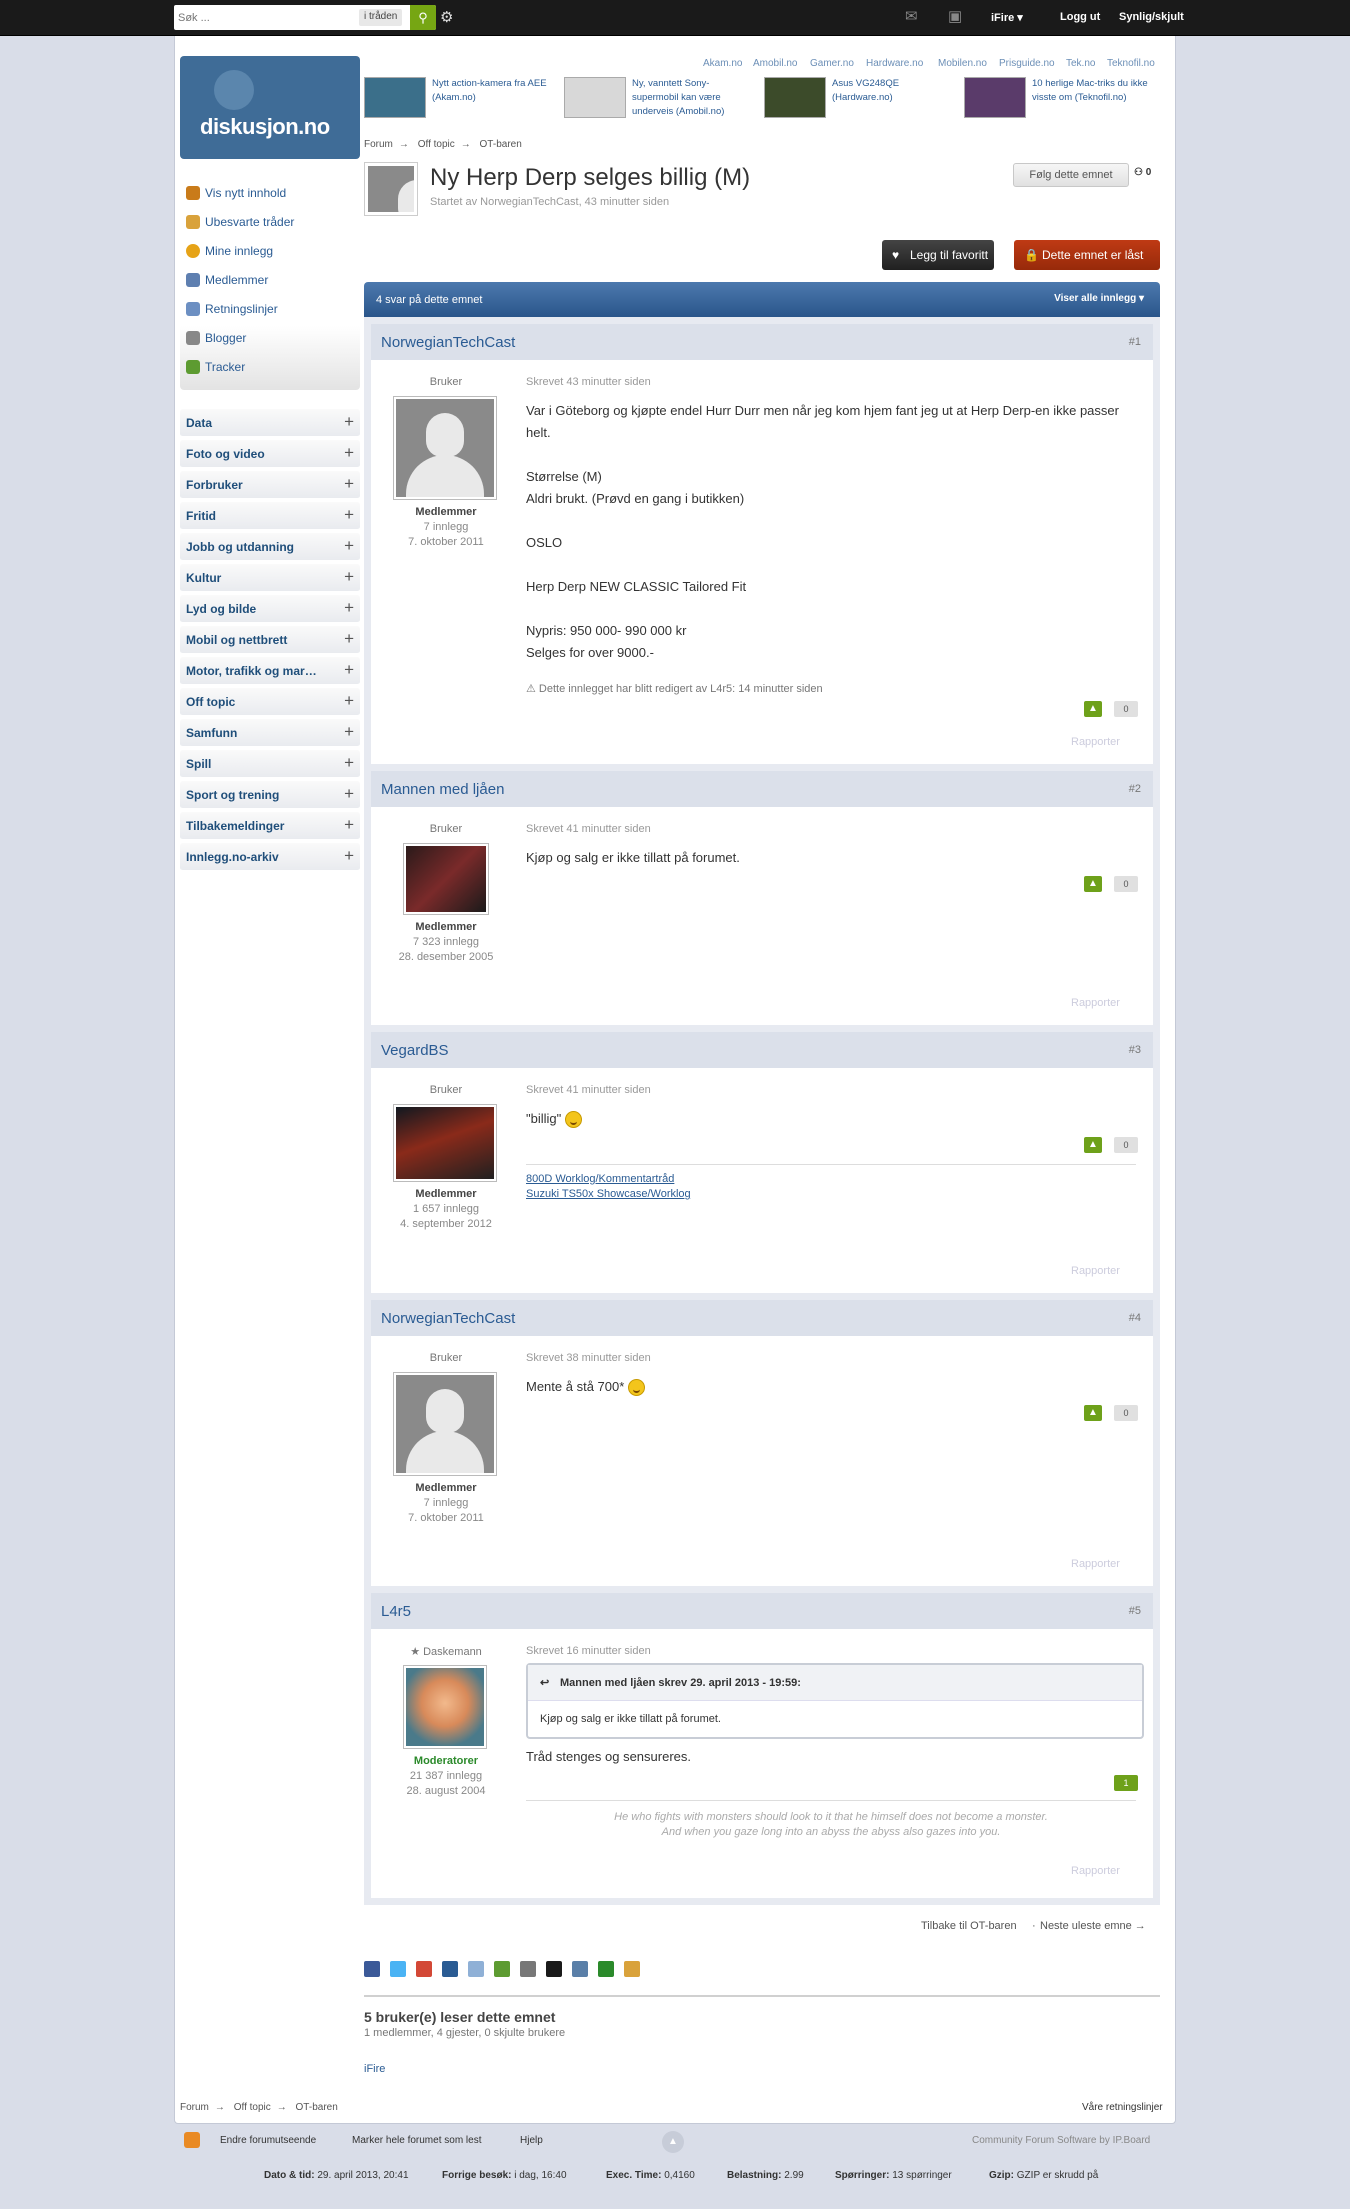  I want to click on post-author: Mannen med ljåen, so click(442, 789).